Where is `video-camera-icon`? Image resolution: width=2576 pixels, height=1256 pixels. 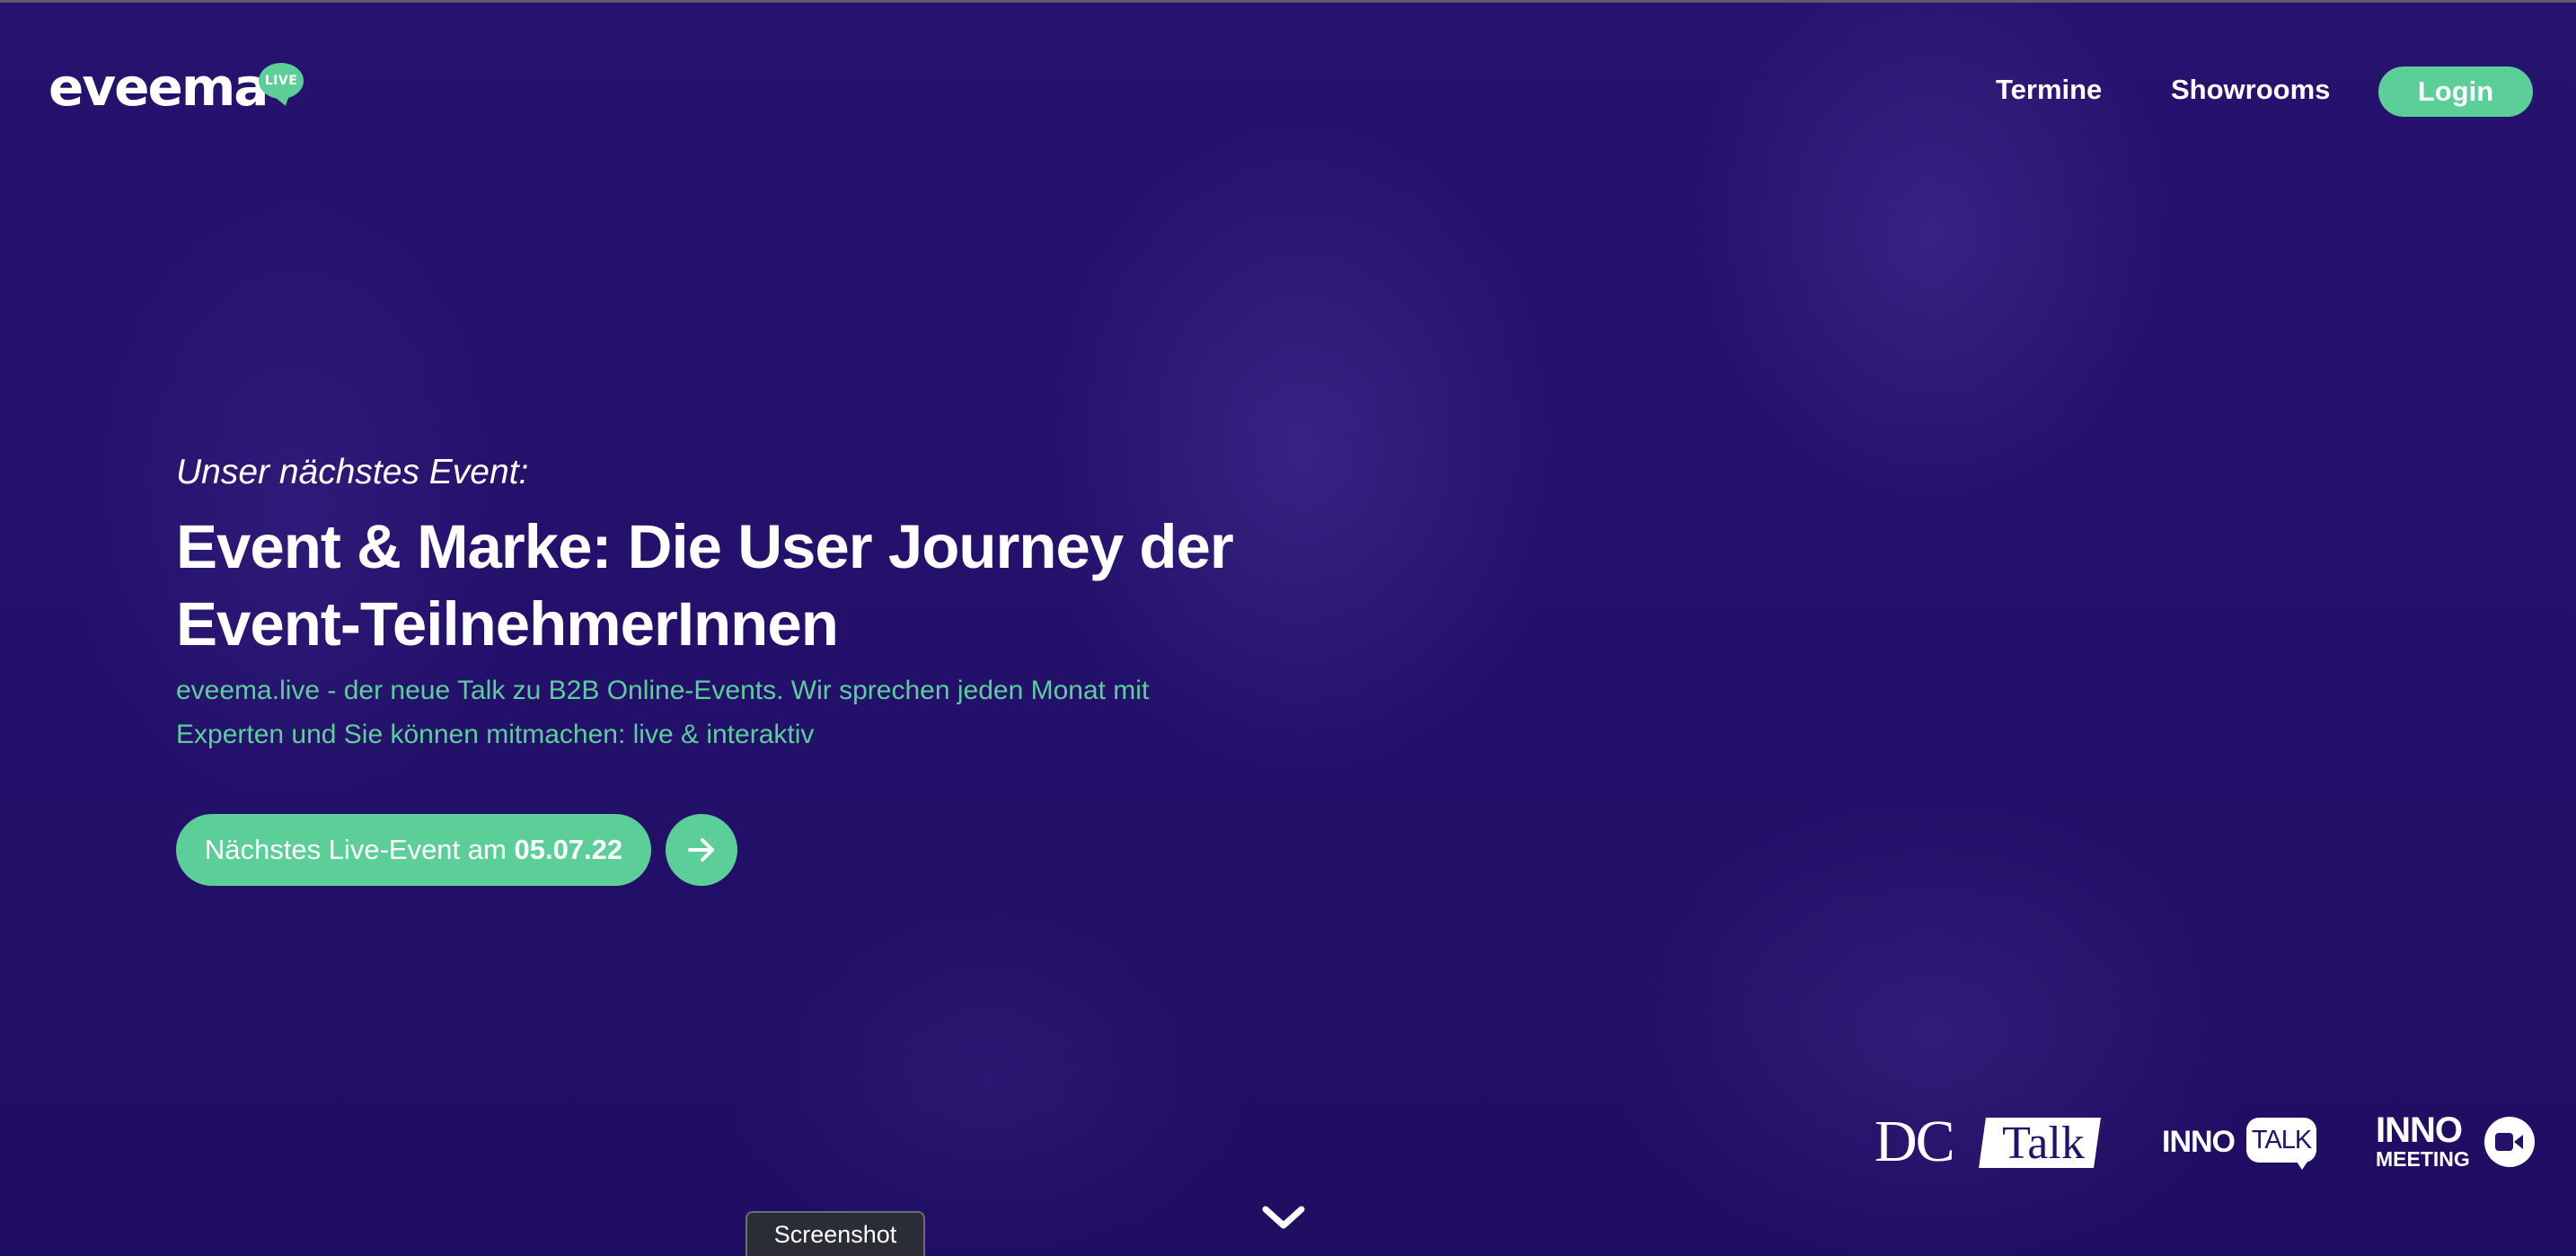 video-camera-icon is located at coordinates (2509, 1142).